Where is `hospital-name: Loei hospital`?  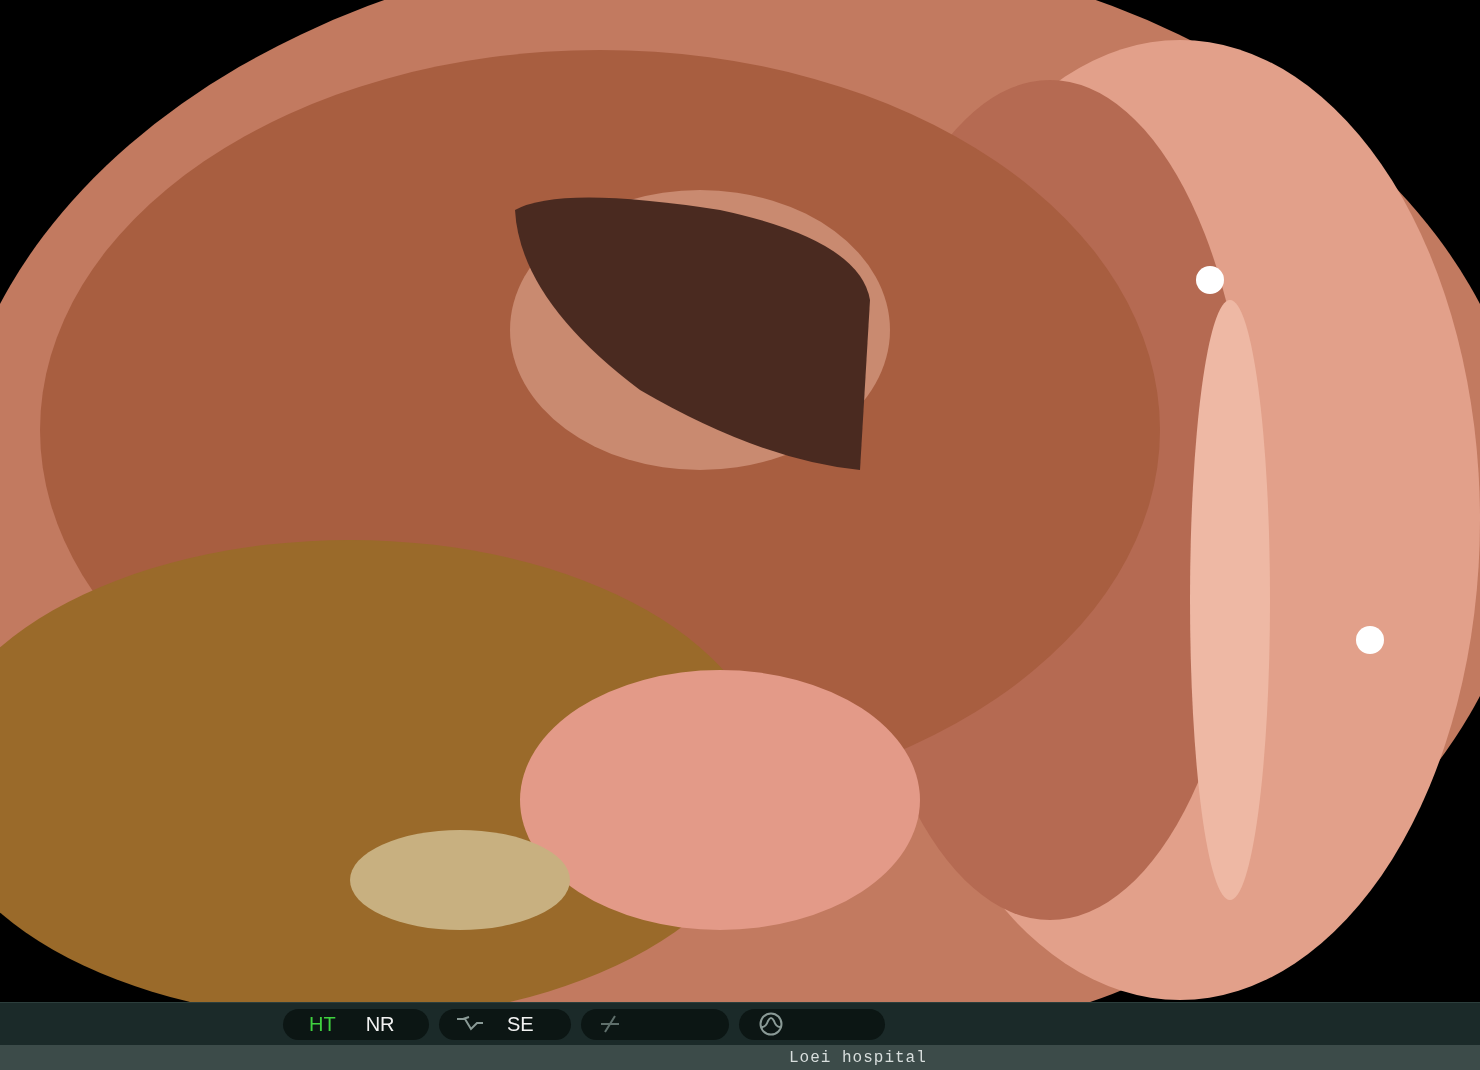
hospital-name: Loei hospital is located at coordinates (858, 1058).